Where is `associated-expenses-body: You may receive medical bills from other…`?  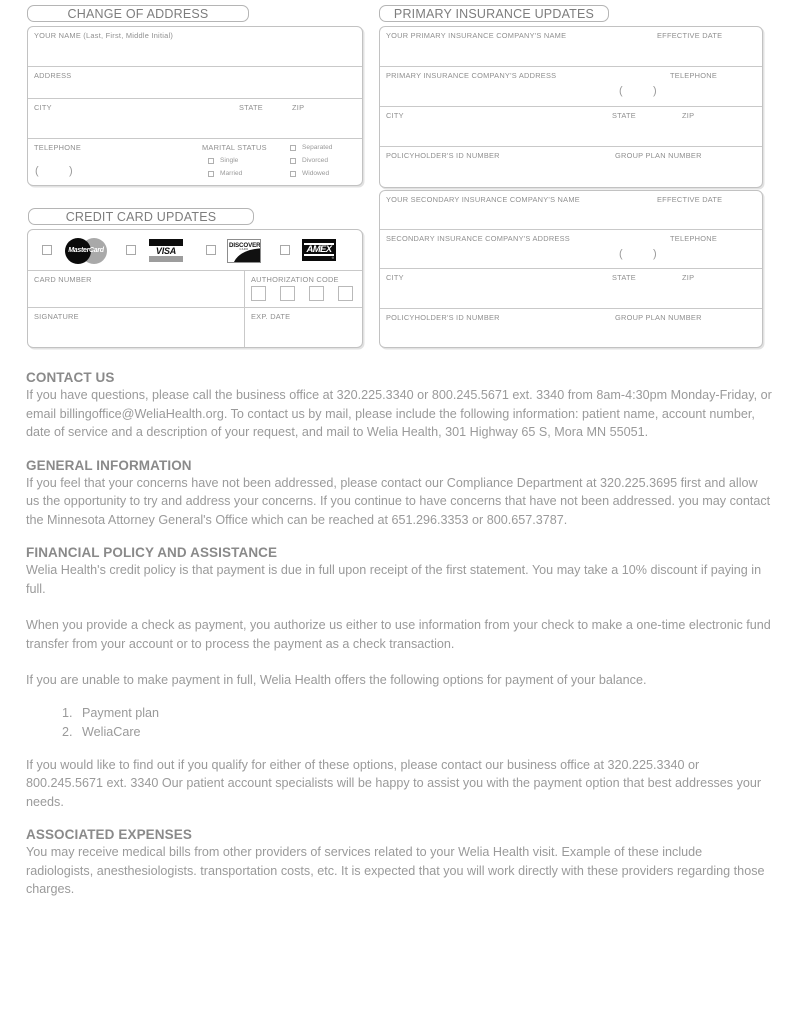 associated-expenses-body: You may receive medical bills from other… is located at coordinates (395, 870).